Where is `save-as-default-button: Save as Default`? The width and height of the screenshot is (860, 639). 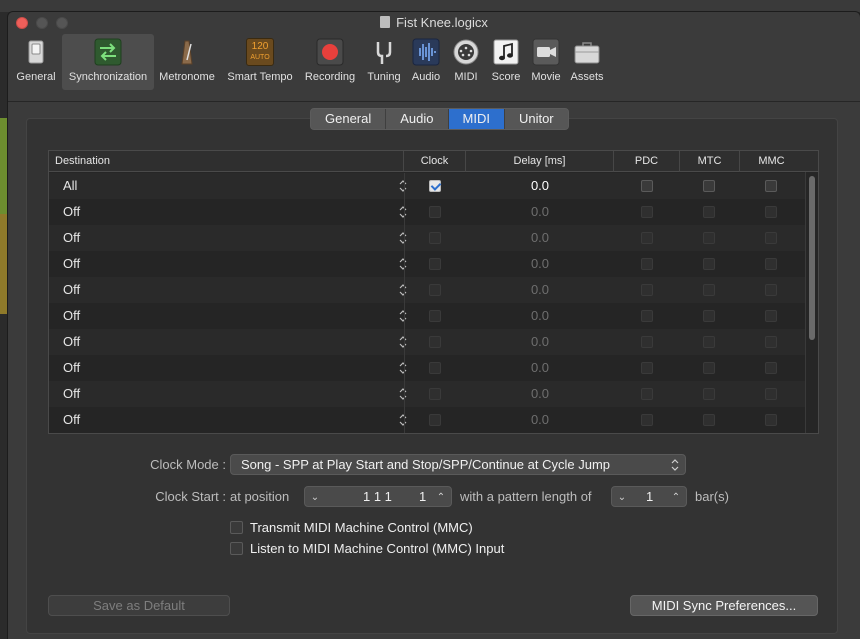 save-as-default-button: Save as Default is located at coordinates (139, 605).